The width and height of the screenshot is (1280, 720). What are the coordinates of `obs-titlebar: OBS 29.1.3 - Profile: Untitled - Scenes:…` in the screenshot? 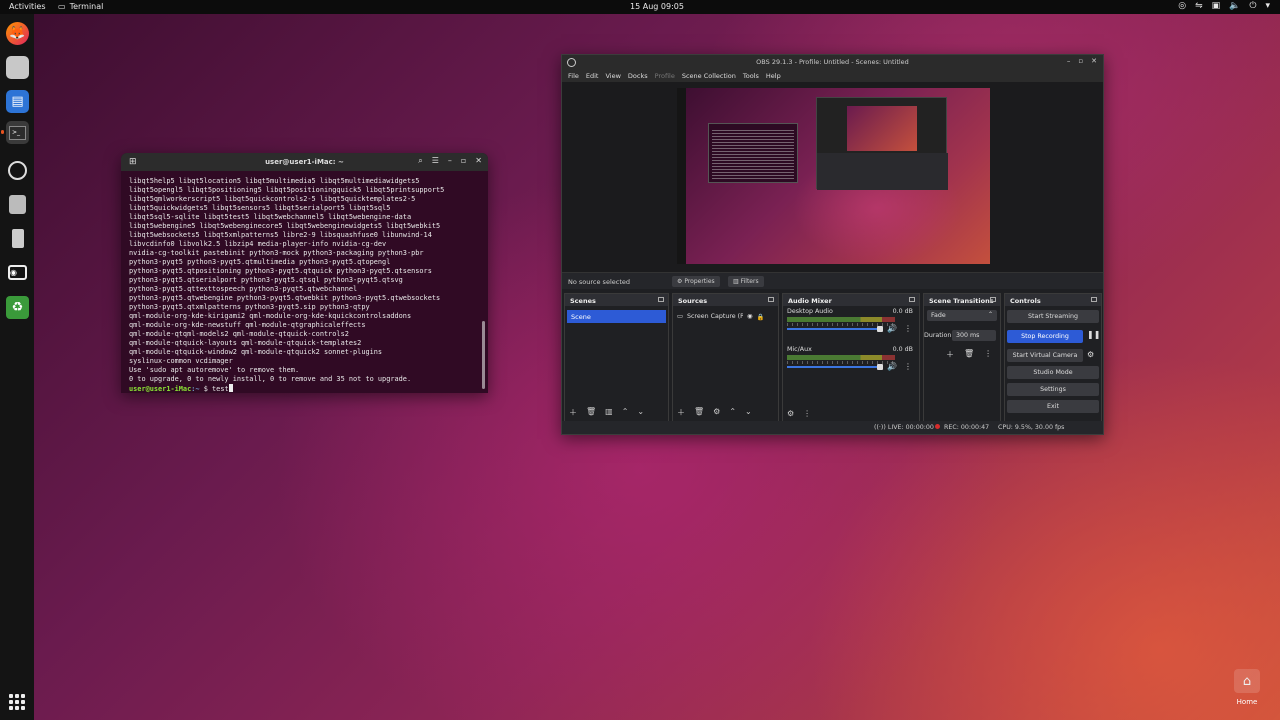 It's located at (832, 62).